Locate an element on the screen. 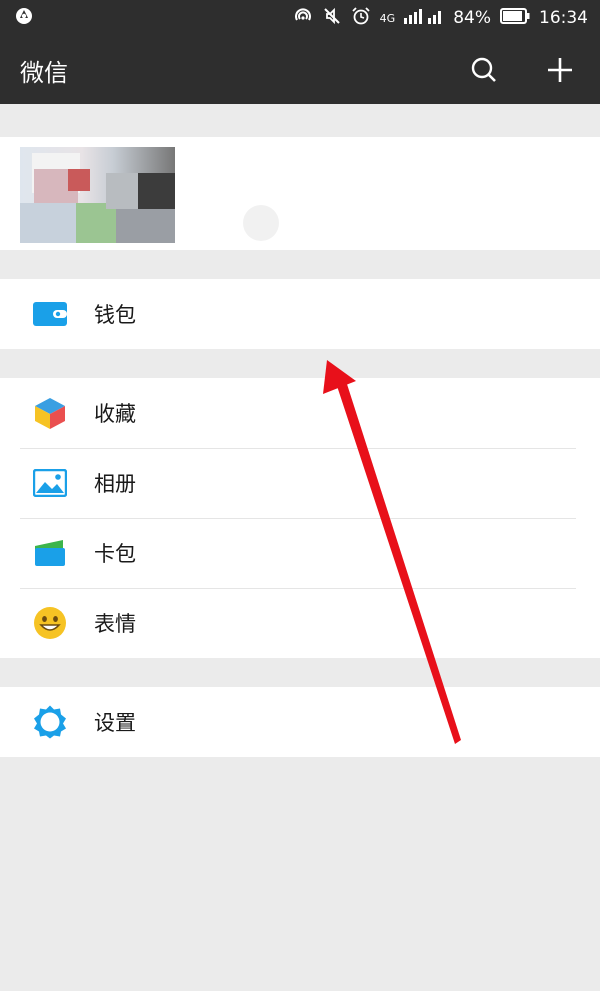 The width and height of the screenshot is (600, 991). avatar is located at coordinates (97, 195).